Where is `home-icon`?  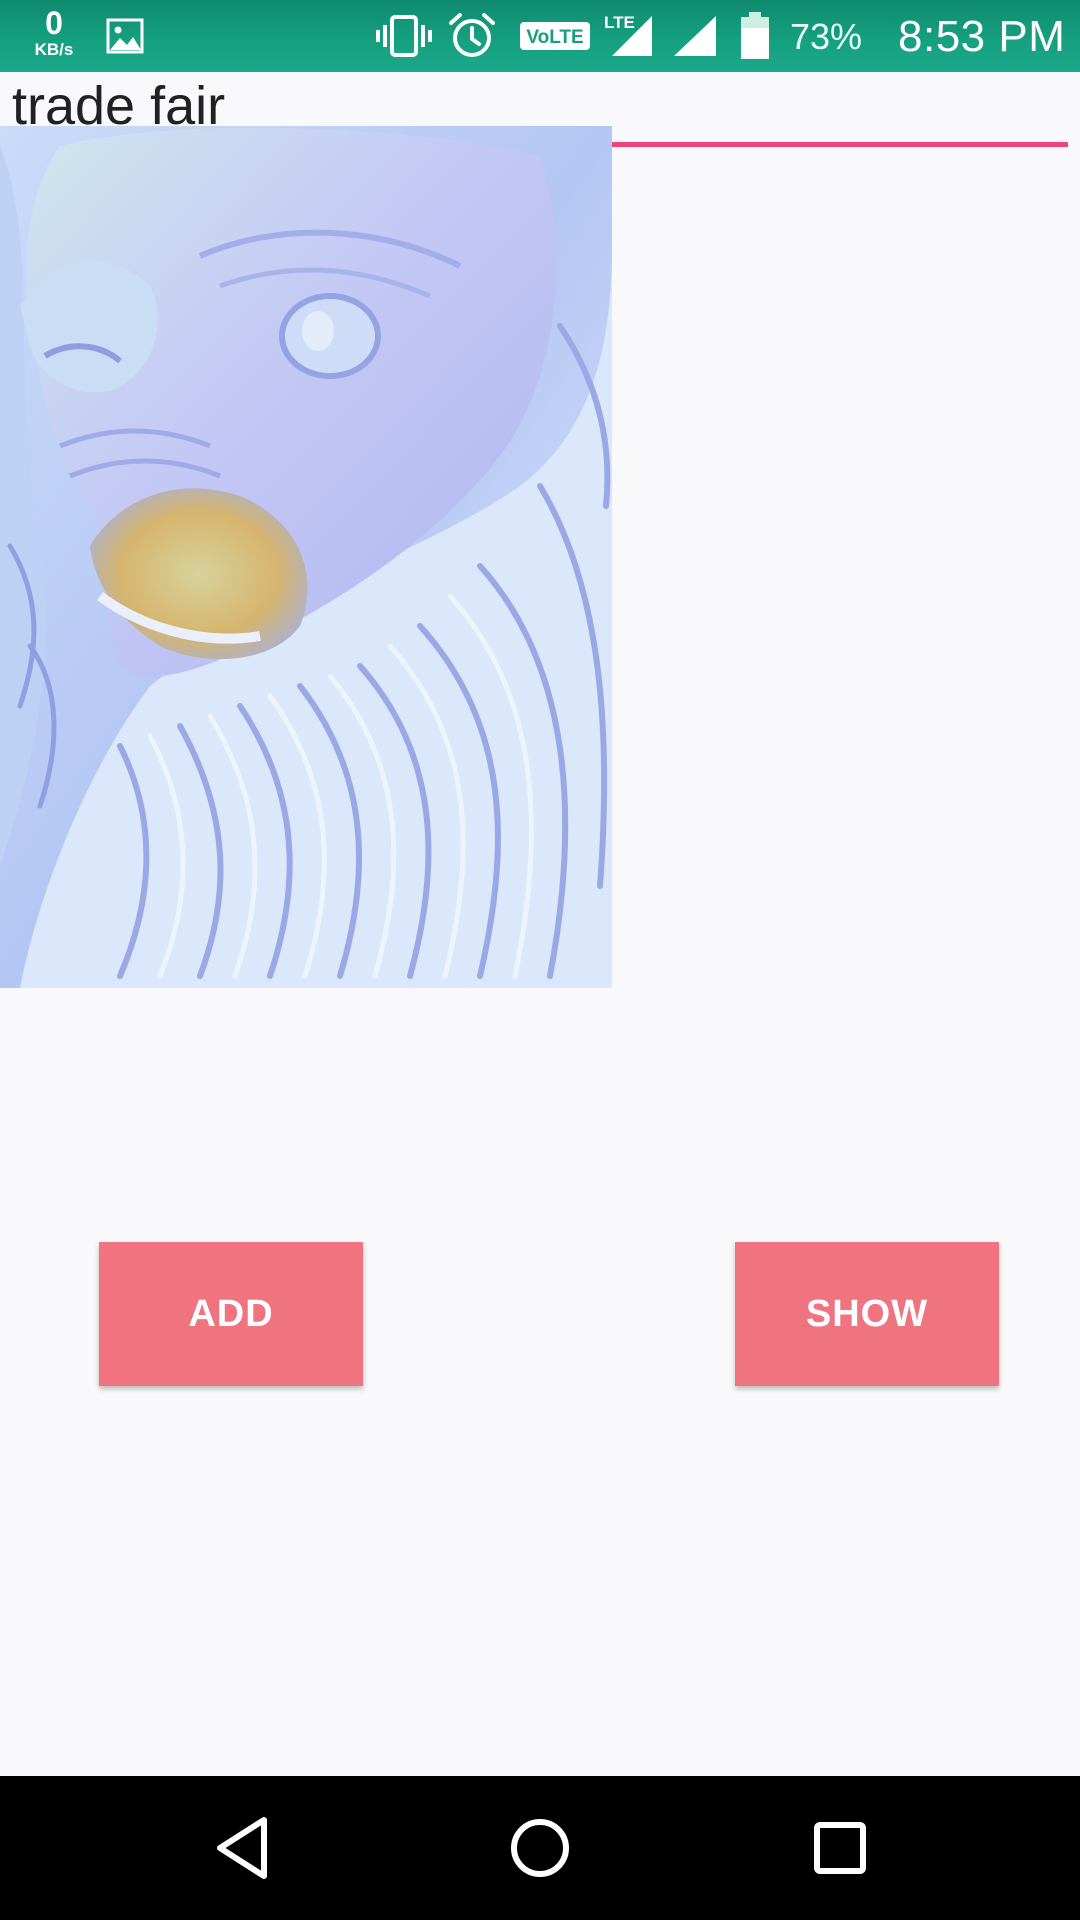 home-icon is located at coordinates (540, 1848).